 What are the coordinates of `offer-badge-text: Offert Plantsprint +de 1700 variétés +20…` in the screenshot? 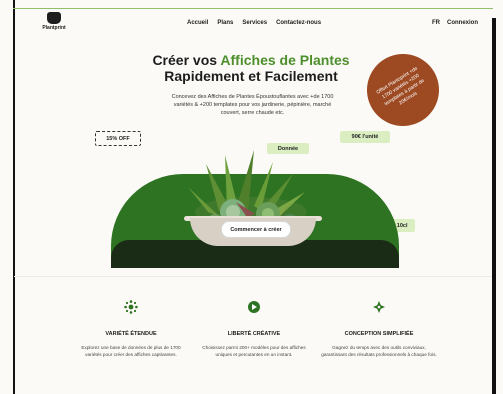 It's located at (400, 86).